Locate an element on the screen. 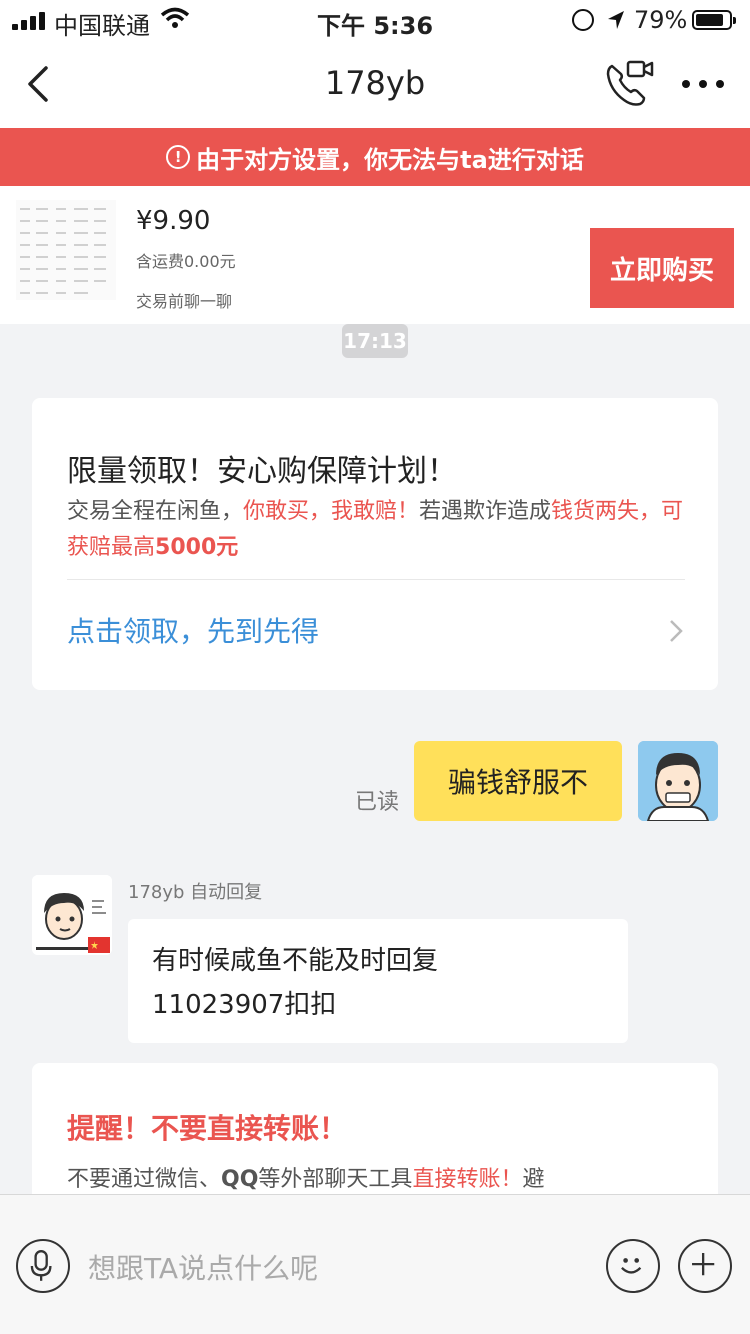 The height and width of the screenshot is (1334, 750). nav-bar: 178yb is located at coordinates (375, 84).